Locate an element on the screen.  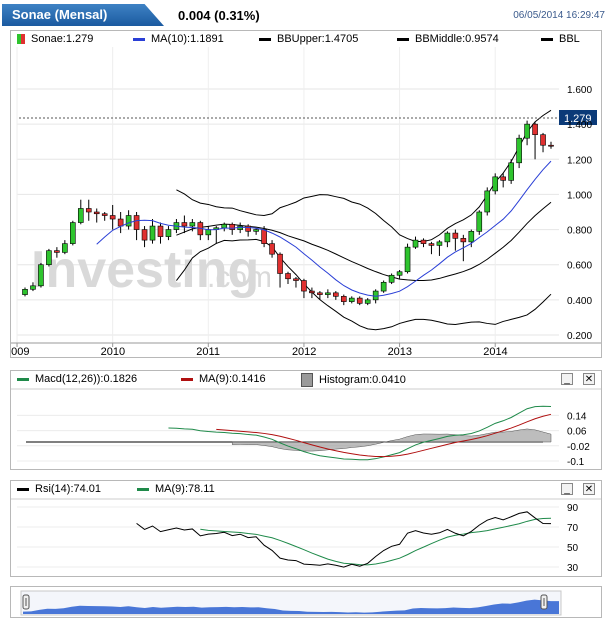
price-tick-label: 0.600 is located at coordinates (579, 266).